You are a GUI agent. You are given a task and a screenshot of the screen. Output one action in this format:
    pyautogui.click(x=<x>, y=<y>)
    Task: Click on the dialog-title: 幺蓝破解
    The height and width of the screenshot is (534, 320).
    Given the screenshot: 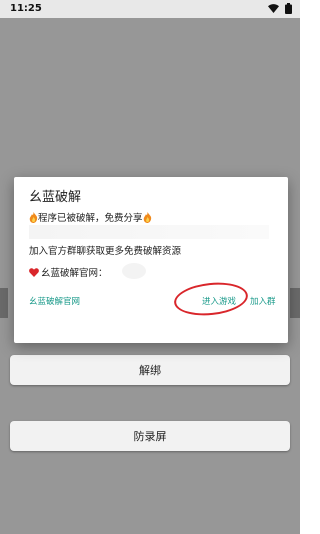 What is the action you would take?
    pyautogui.click(x=55, y=197)
    